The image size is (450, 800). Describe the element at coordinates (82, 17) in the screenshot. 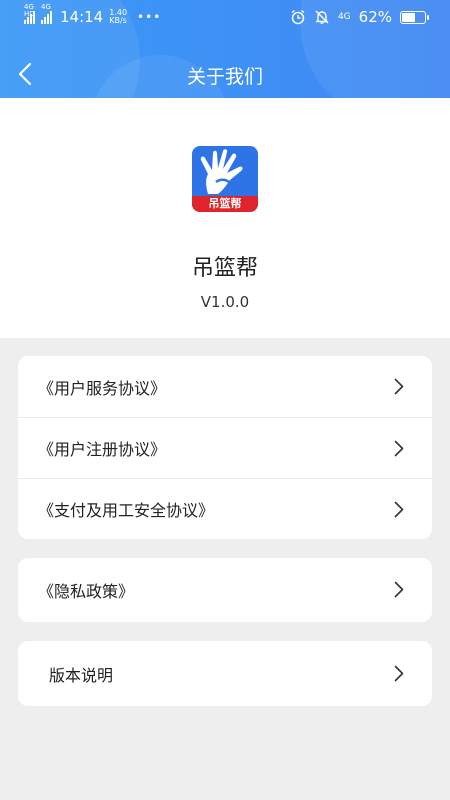

I see `clock: 14:14` at that location.